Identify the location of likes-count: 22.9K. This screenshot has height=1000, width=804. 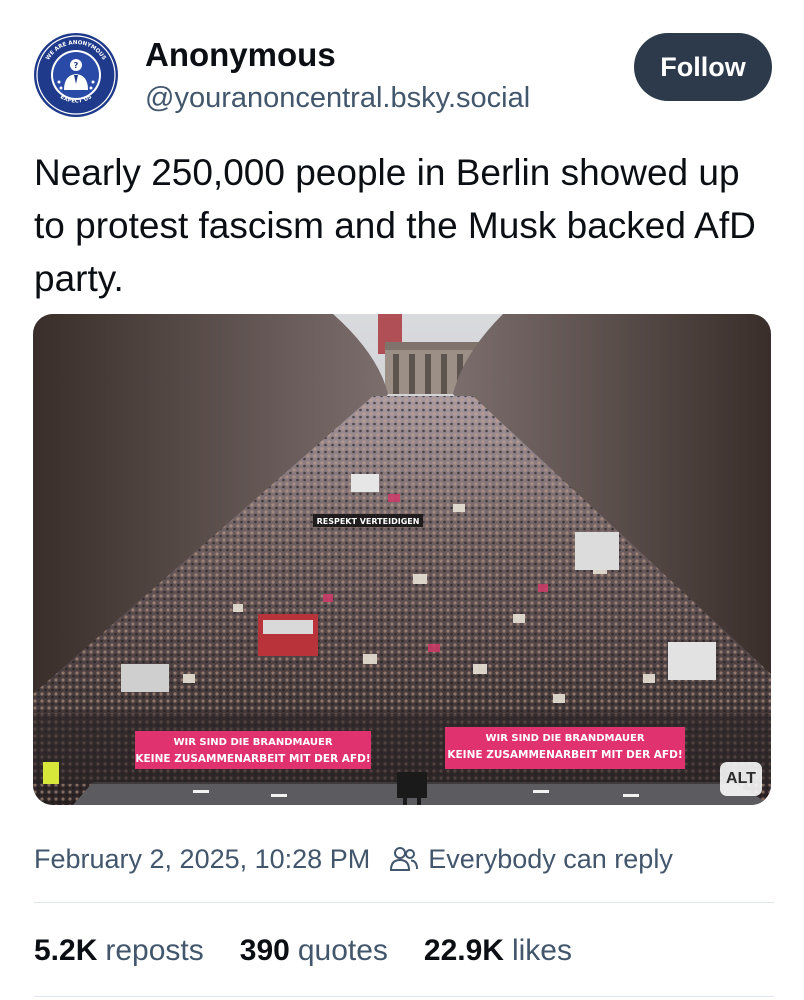
(463, 950).